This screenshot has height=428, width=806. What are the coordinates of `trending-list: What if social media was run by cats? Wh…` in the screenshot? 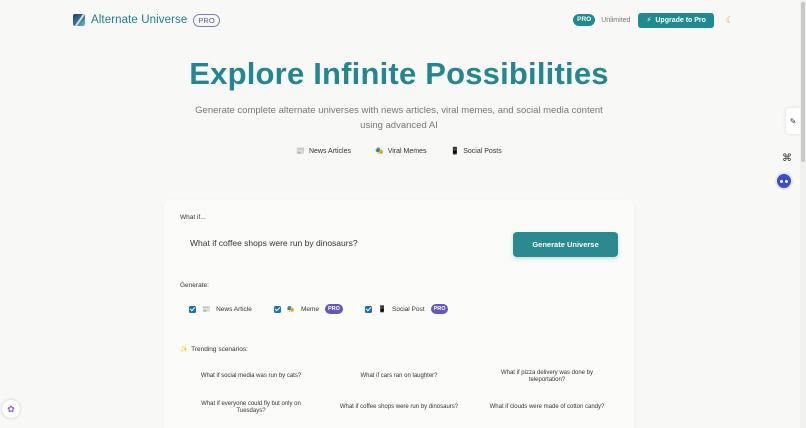 It's located at (399, 394).